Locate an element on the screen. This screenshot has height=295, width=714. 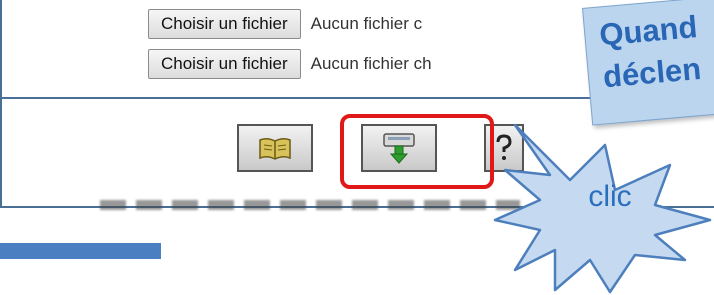
upload-button-highlight is located at coordinates (417, 151).